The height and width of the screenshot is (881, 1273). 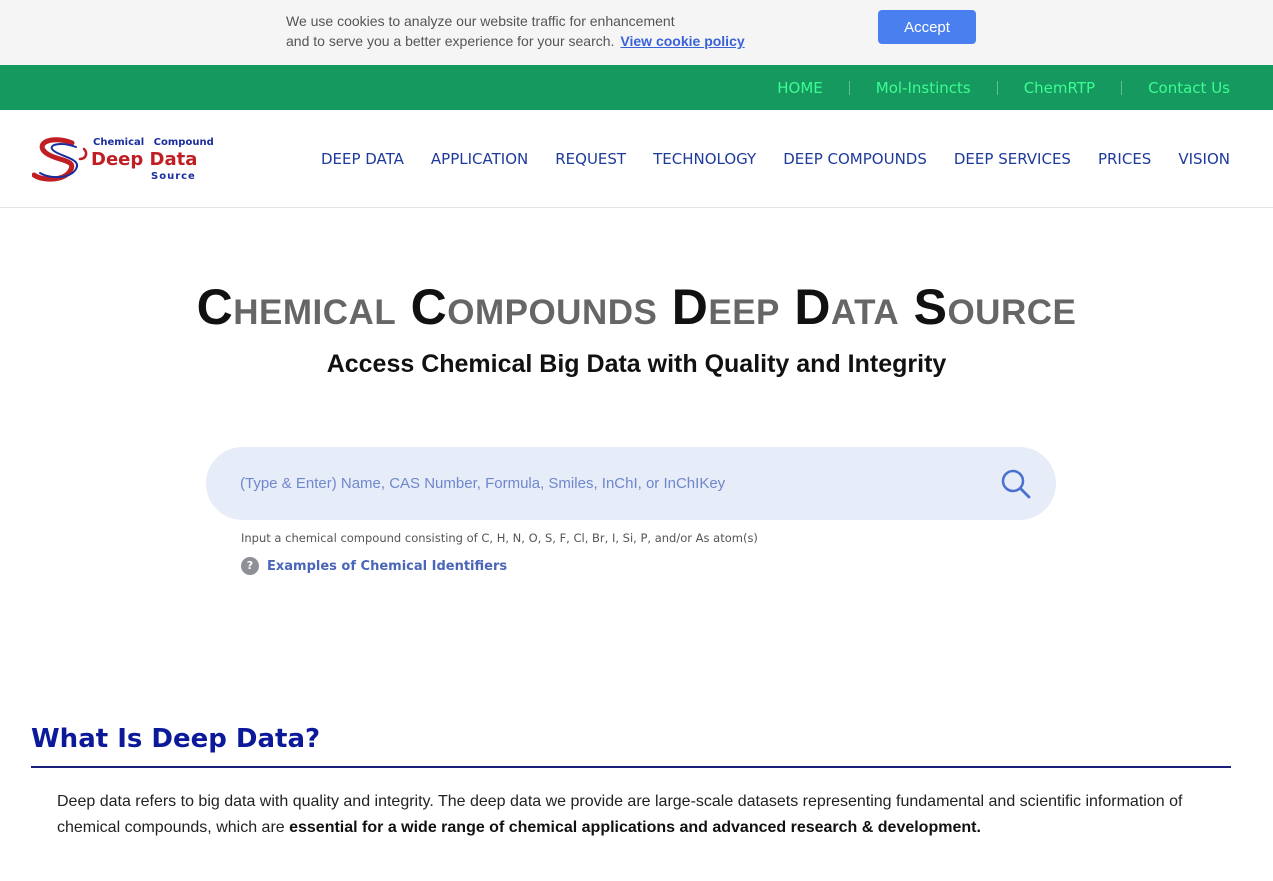 What do you see at coordinates (153, 142) in the screenshot?
I see `logo-text-top: Chemical Compound` at bounding box center [153, 142].